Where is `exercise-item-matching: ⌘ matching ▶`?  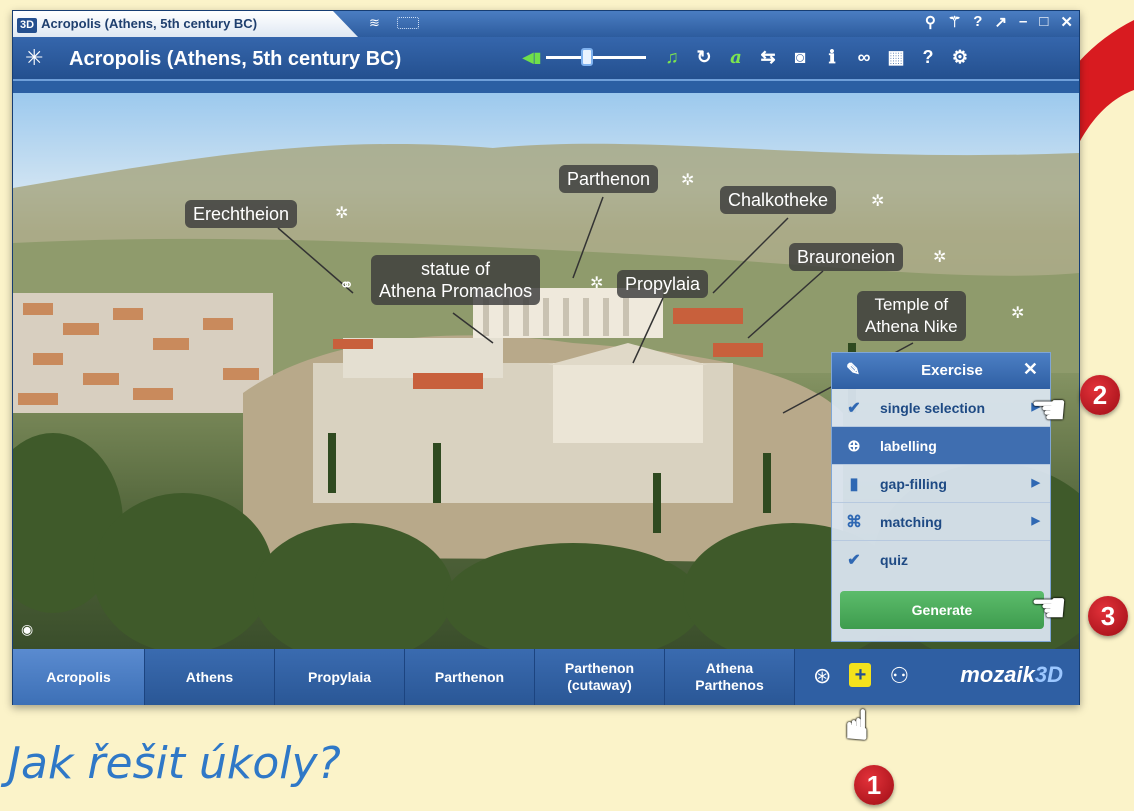
exercise-item-matching: ⌘ matching ▶ is located at coordinates (941, 522).